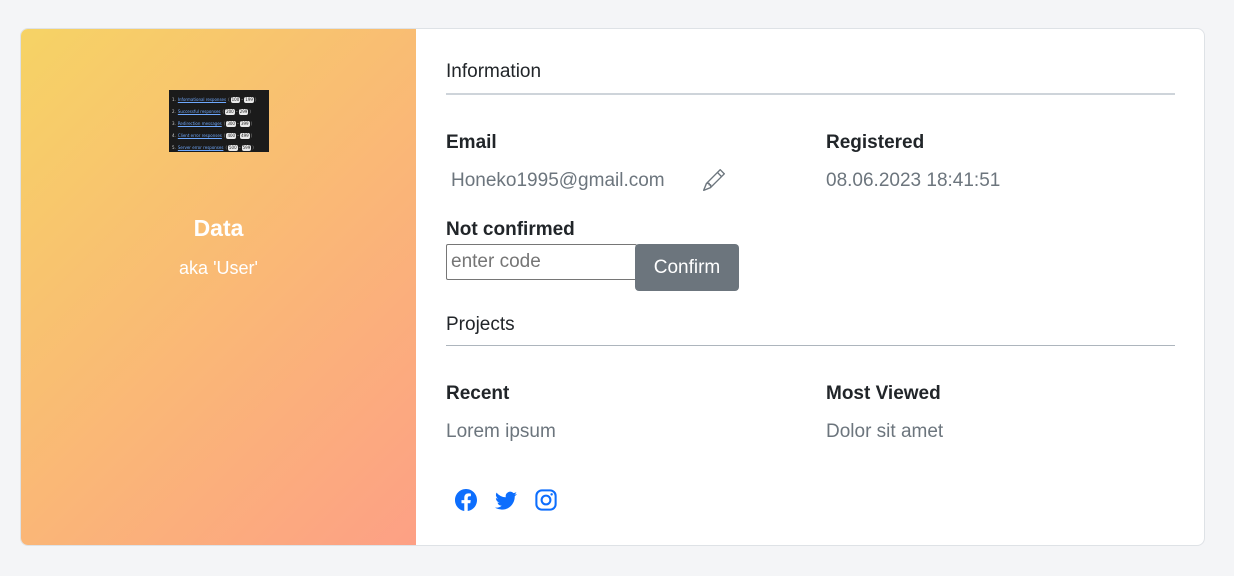  What do you see at coordinates (235, 100) in the screenshot?
I see `avatar-line-from: 100` at bounding box center [235, 100].